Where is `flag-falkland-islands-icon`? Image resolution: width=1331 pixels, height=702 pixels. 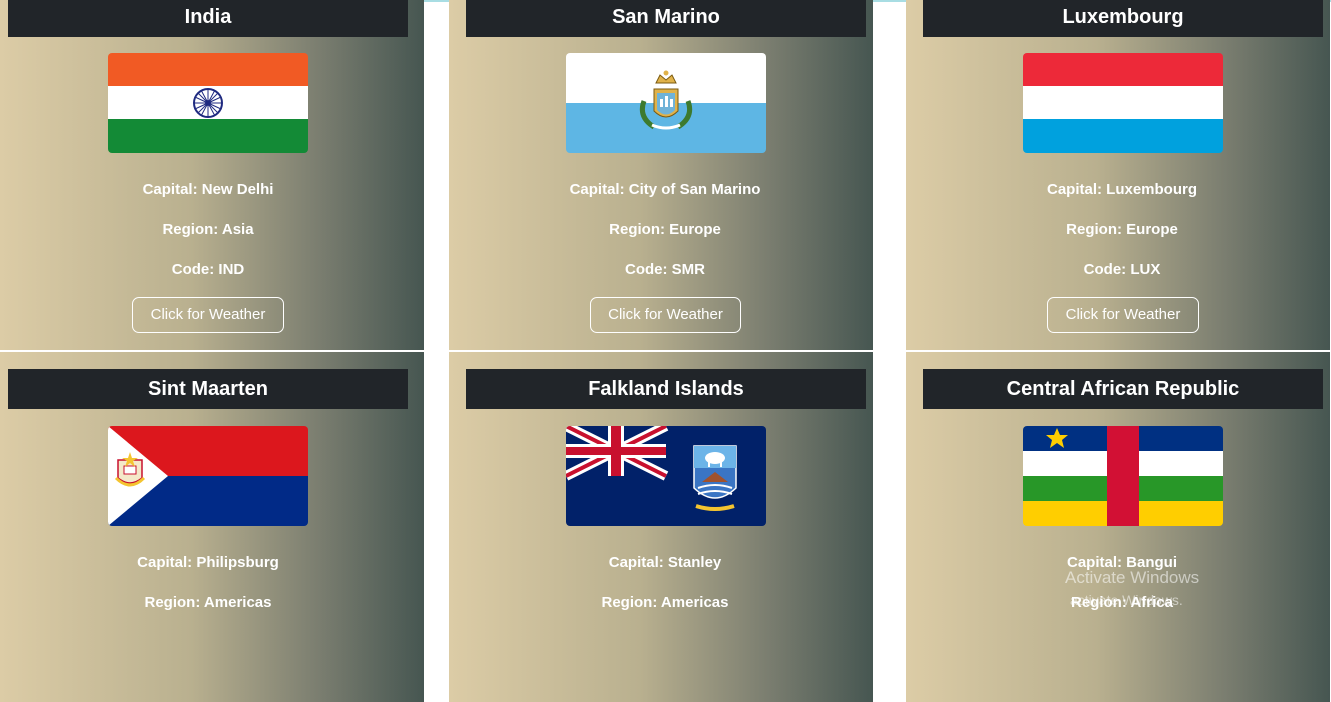 flag-falkland-islands-icon is located at coordinates (666, 476).